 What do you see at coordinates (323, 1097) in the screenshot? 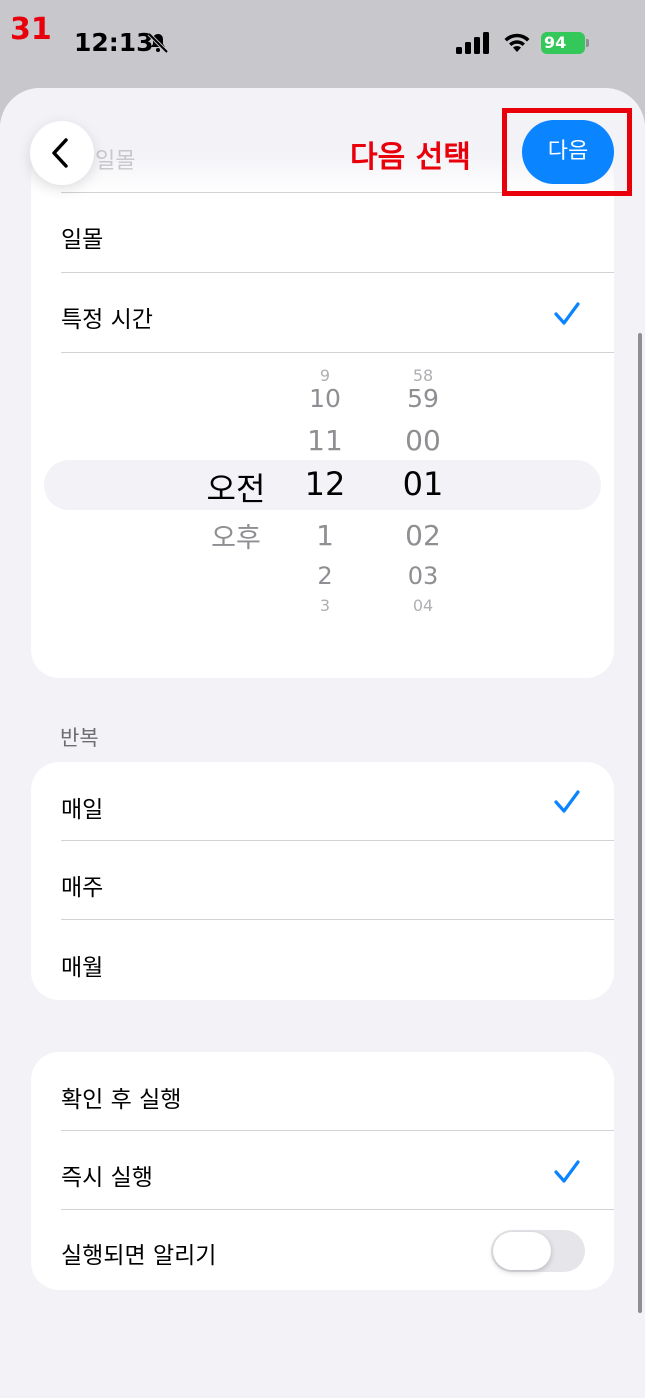
I see `run-option-confirm: 확인 후 실행` at bounding box center [323, 1097].